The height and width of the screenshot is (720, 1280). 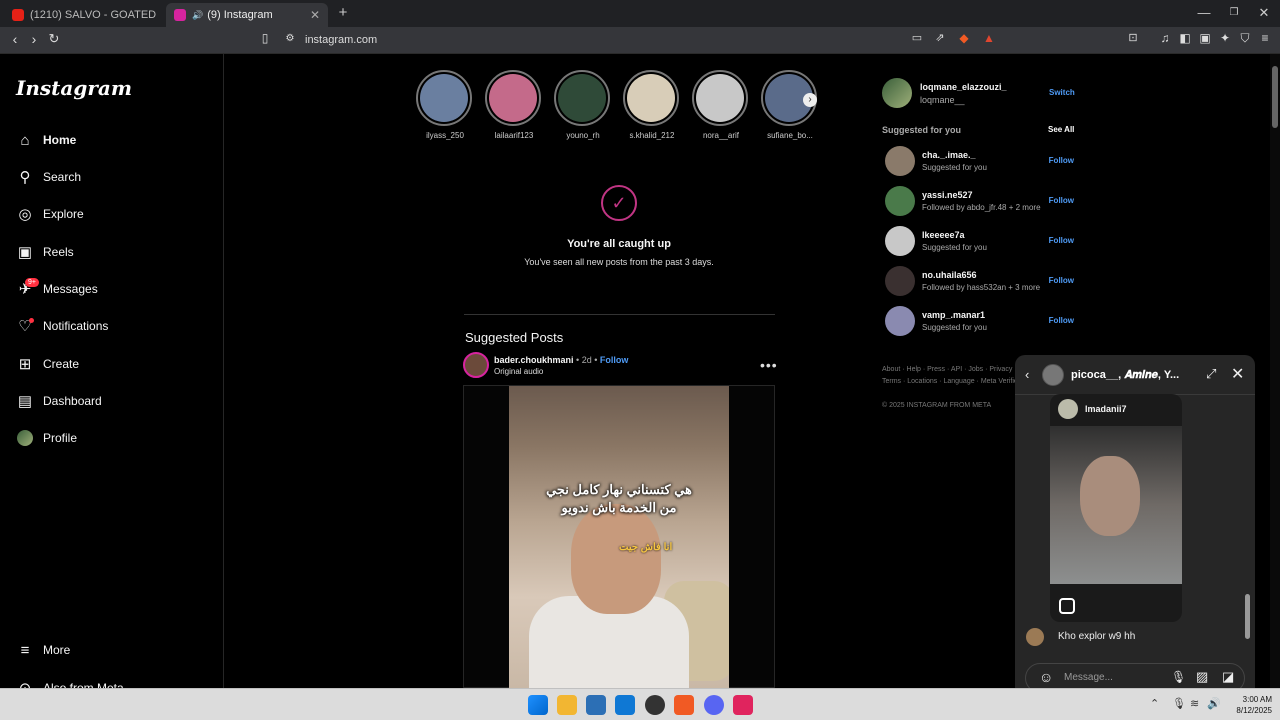 I want to click on more-options-icon: •••, so click(x=769, y=365).